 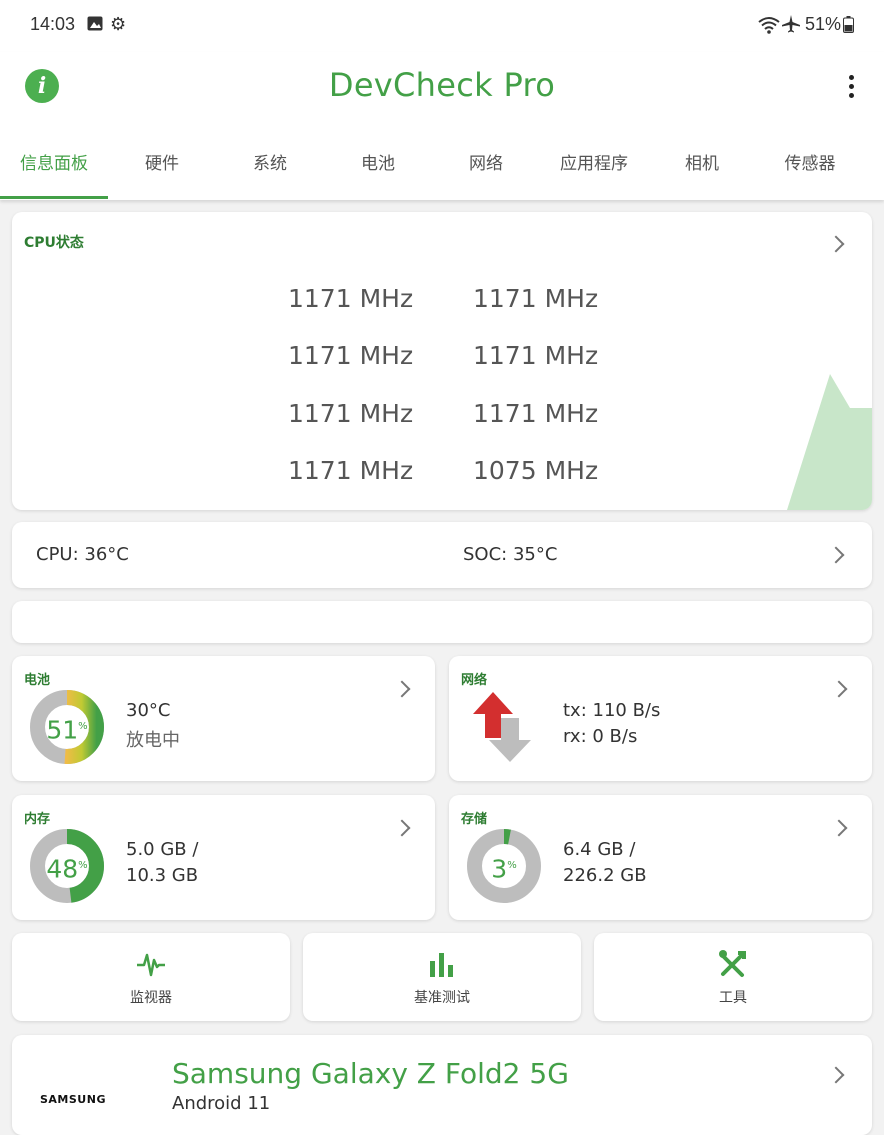 I want to click on battery-percent: 51%, so click(x=823, y=24).